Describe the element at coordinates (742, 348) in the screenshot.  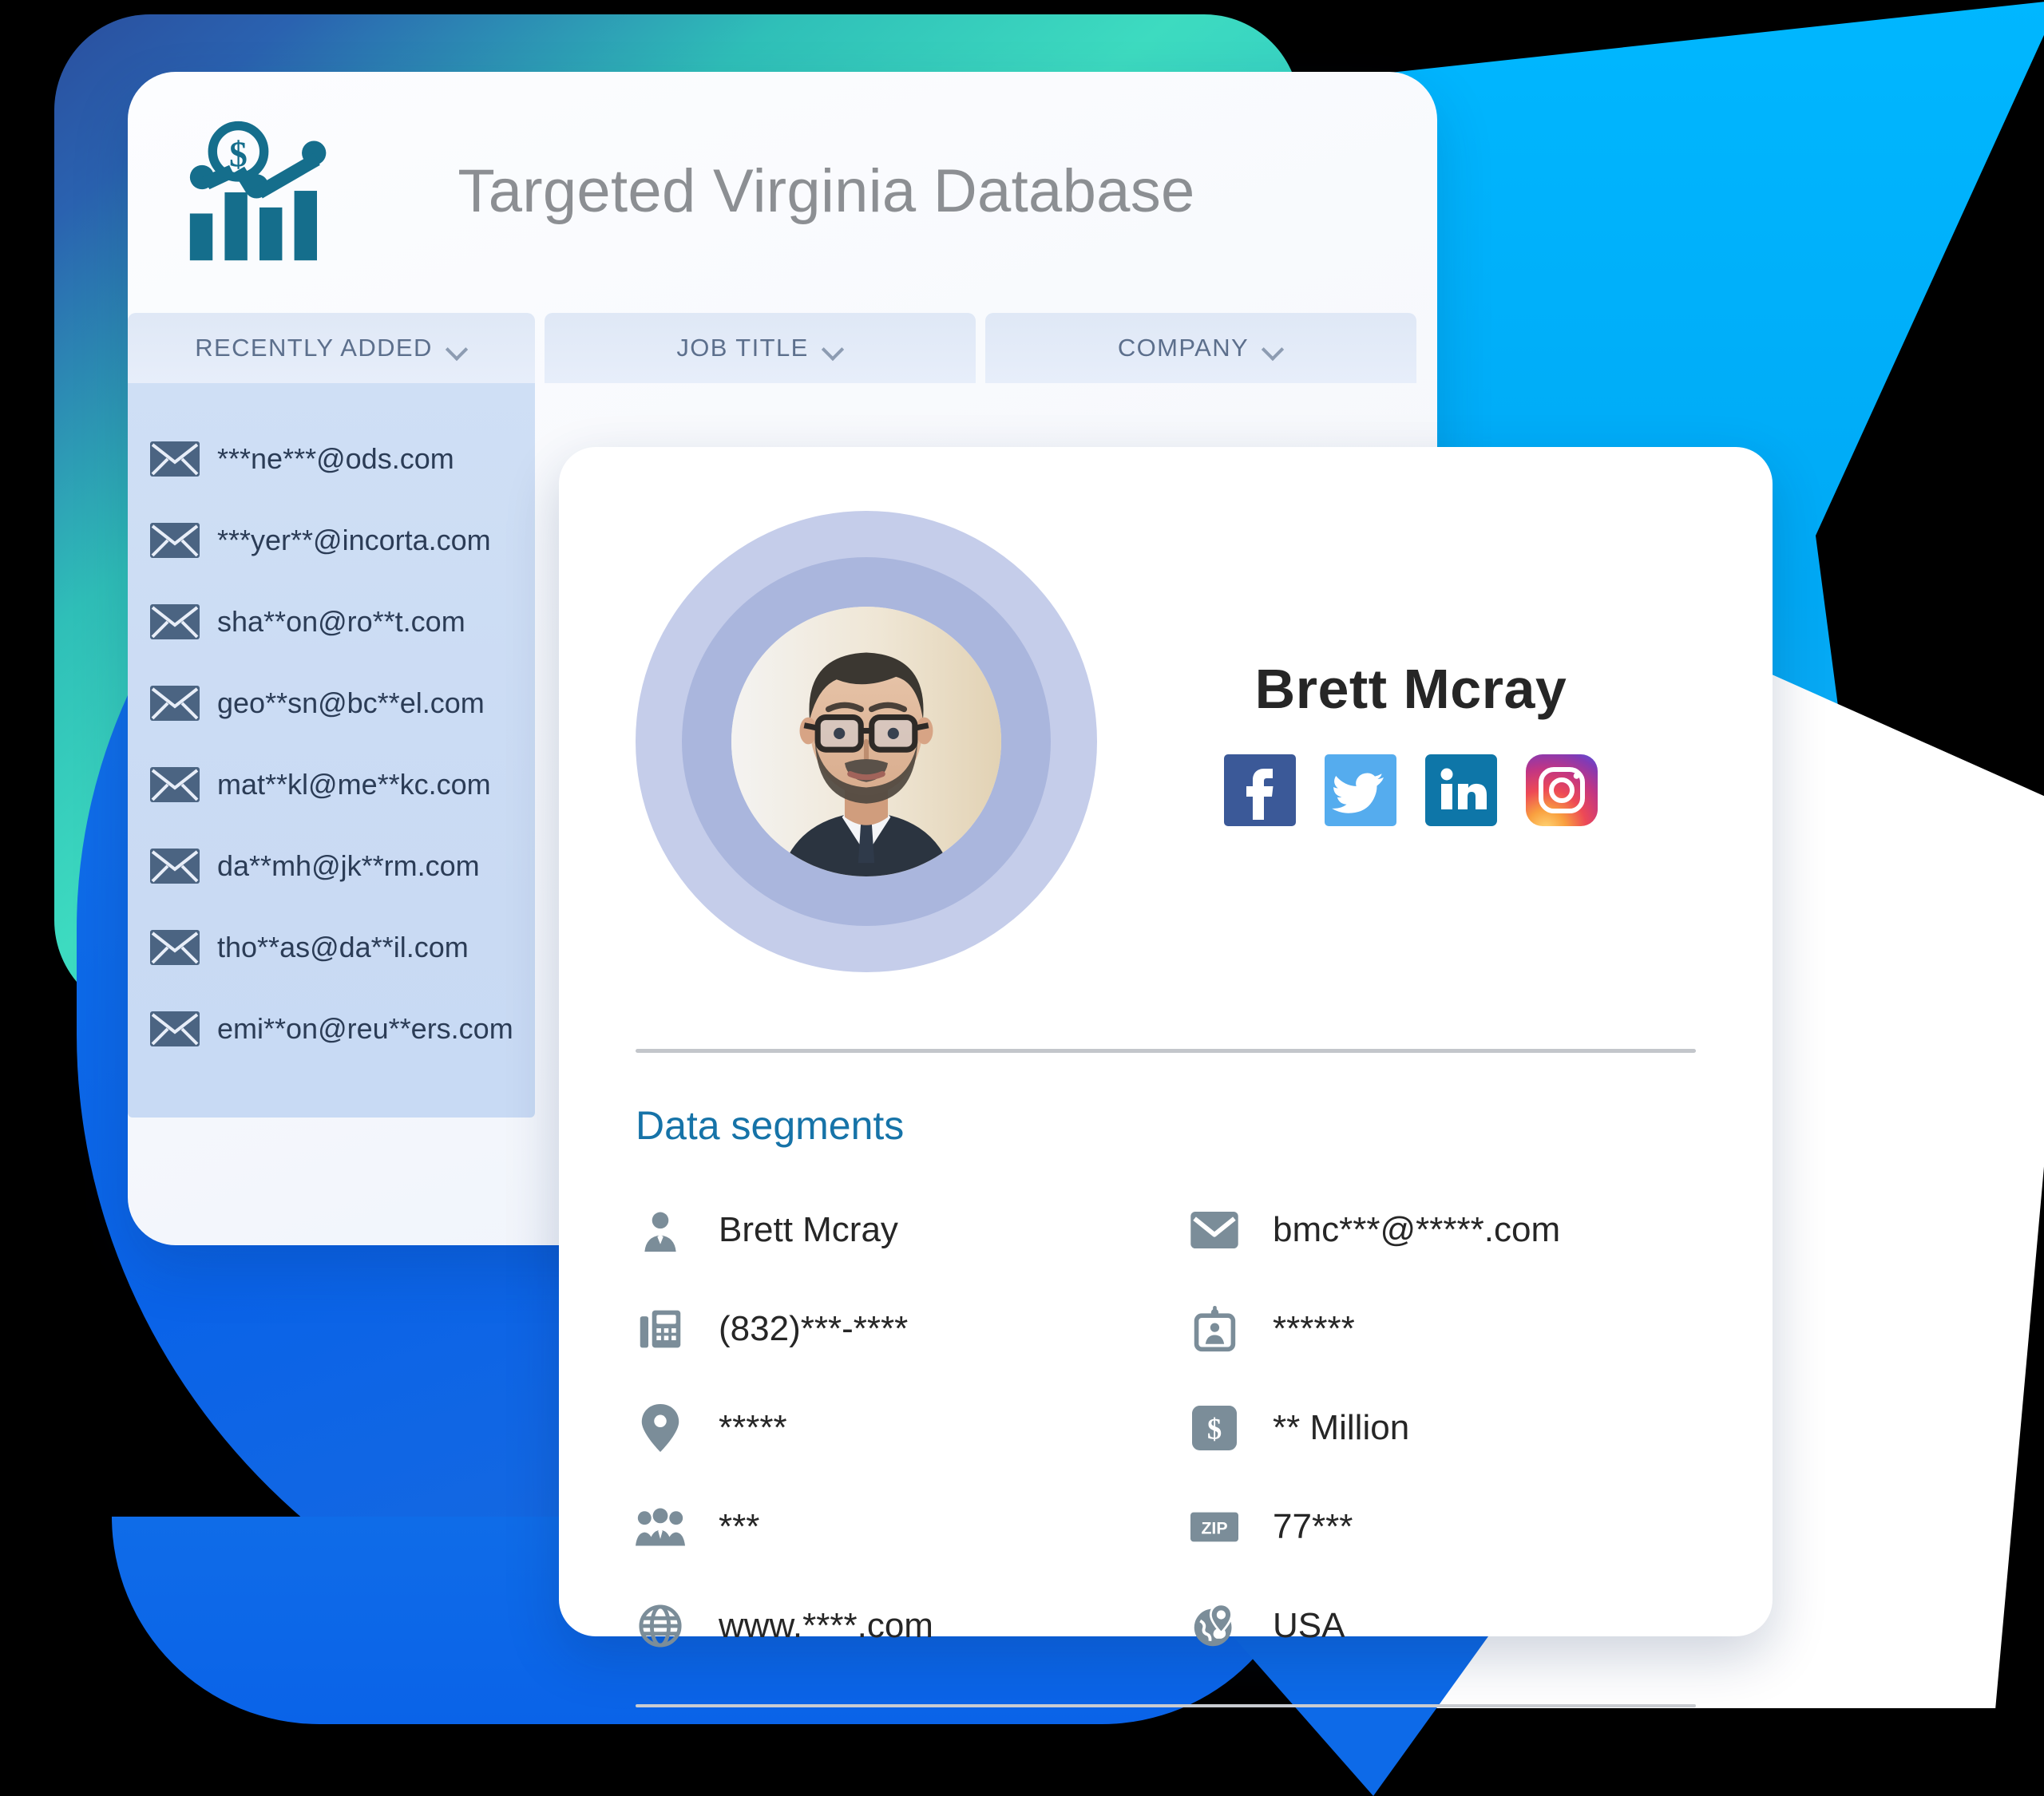
I see `column-label: JOB TITLE` at that location.